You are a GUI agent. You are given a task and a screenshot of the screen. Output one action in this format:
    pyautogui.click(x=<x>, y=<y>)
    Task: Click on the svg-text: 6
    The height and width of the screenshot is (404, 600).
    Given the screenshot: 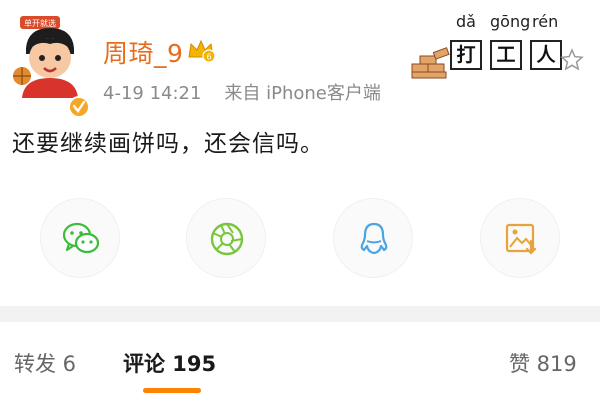 What is the action you would take?
    pyautogui.click(x=208, y=57)
    